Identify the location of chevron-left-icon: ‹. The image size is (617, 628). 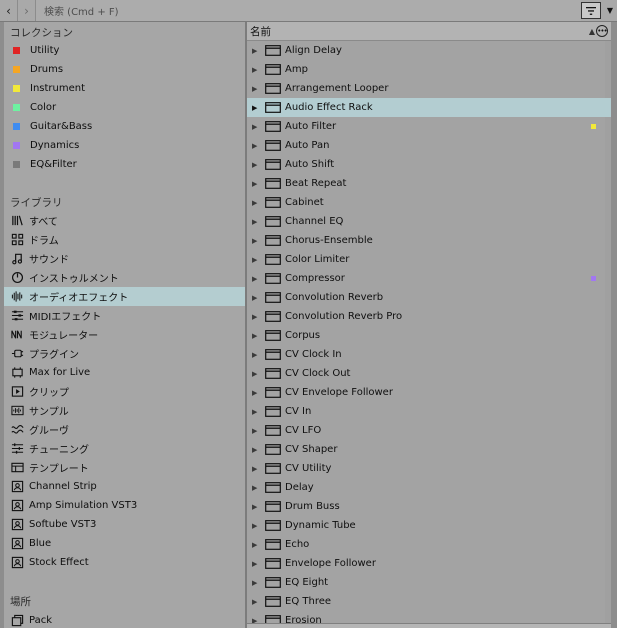
(8, 10).